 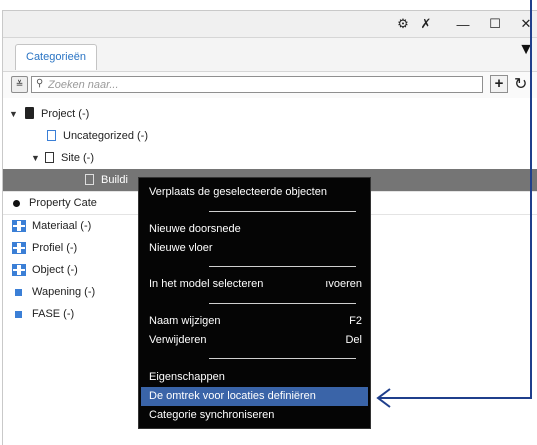 I want to click on tree-row-label: Buildi, so click(x=114, y=180).